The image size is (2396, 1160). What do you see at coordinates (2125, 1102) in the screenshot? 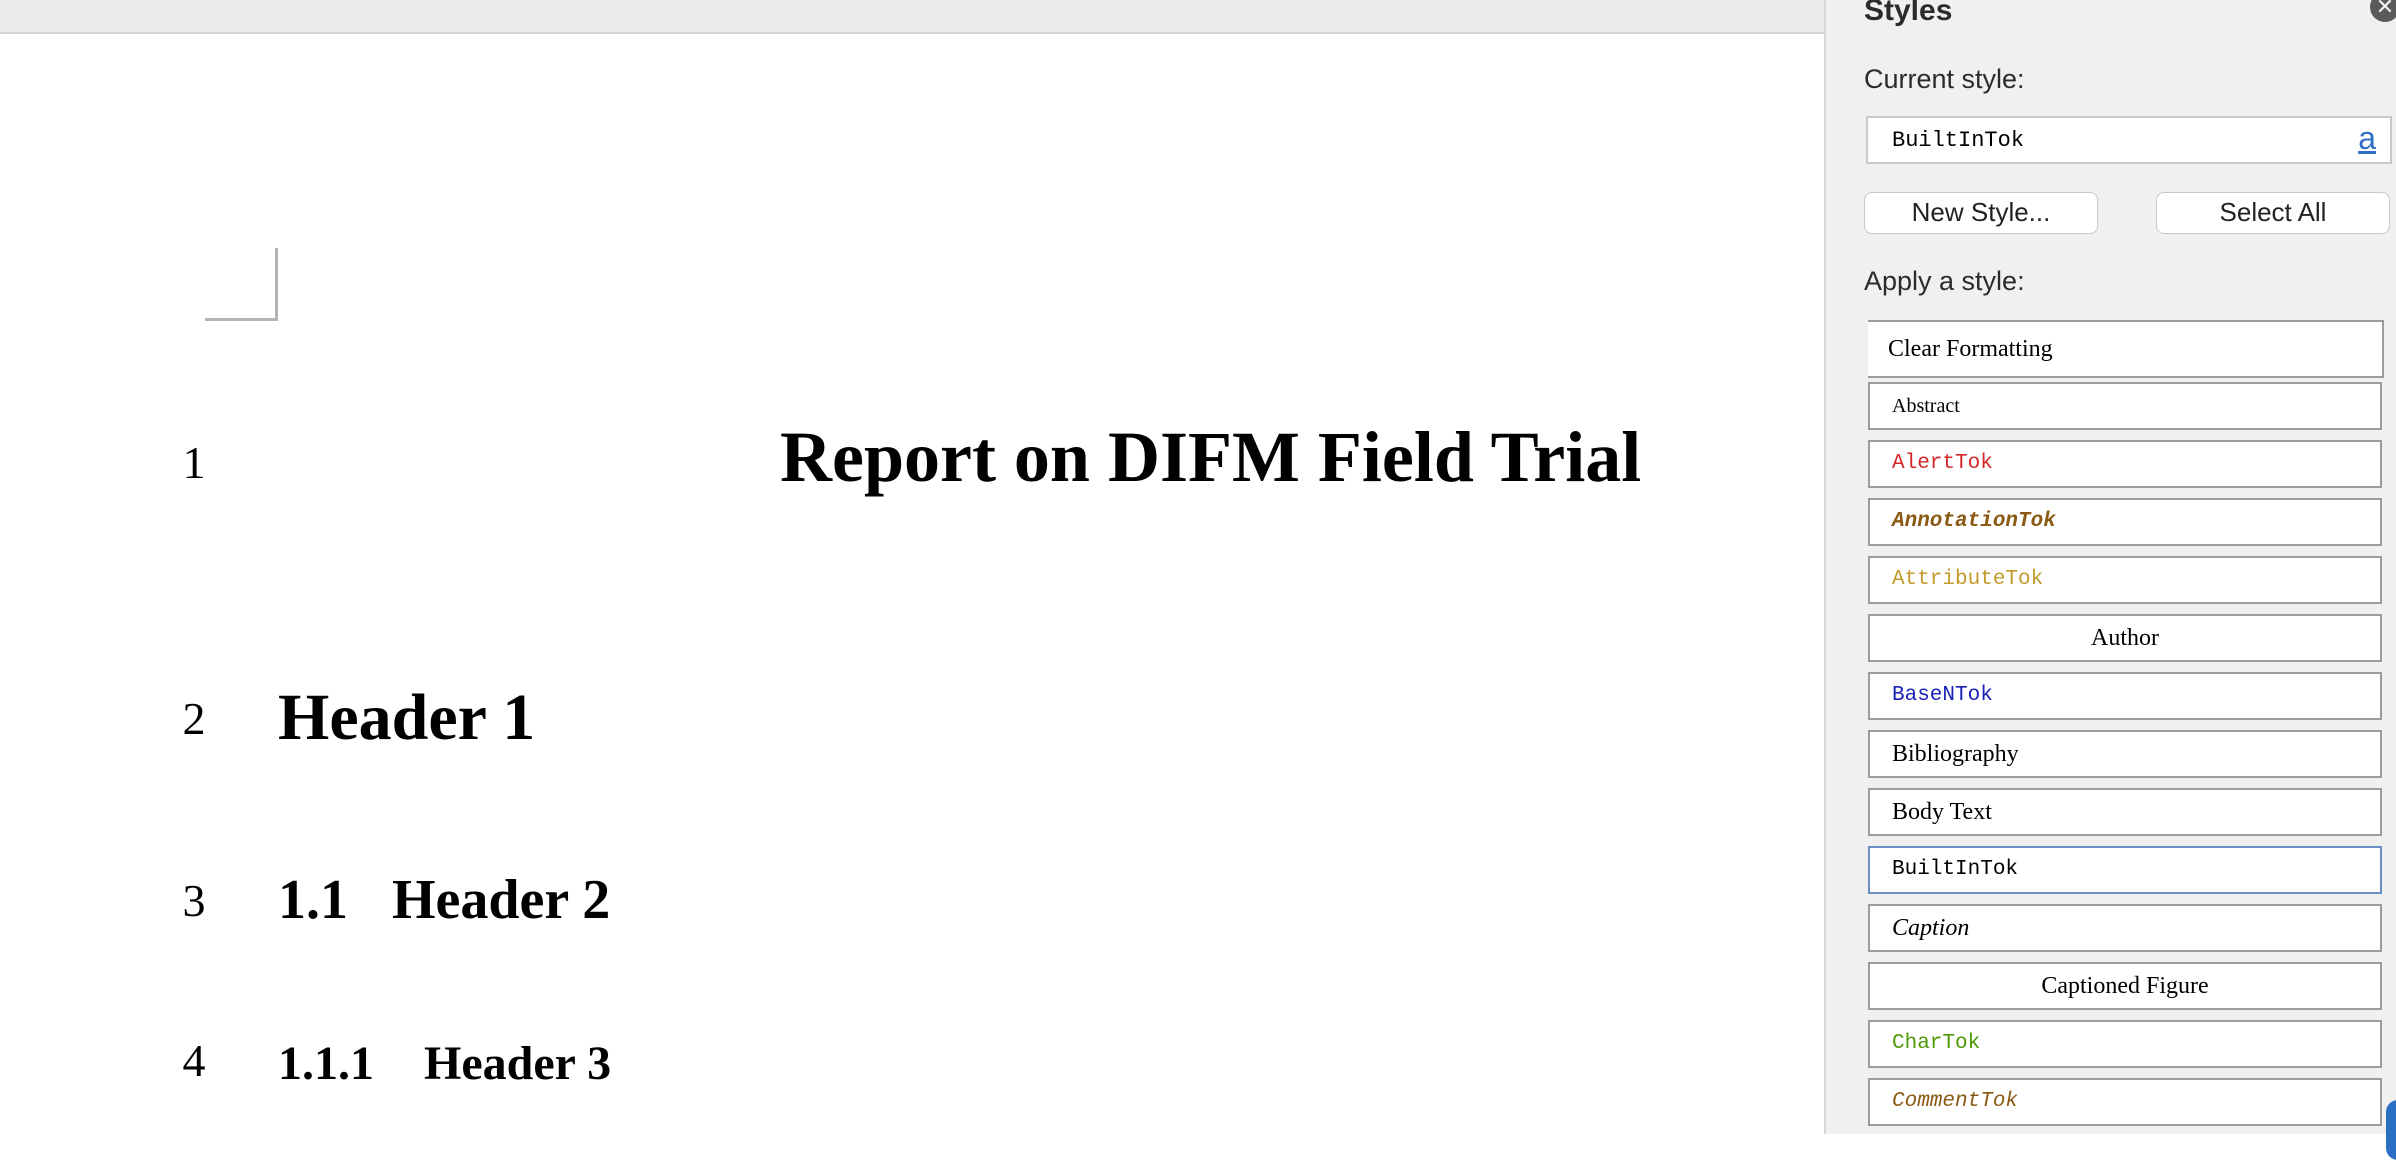
I see `style-item-commenttok: CommentTok` at bounding box center [2125, 1102].